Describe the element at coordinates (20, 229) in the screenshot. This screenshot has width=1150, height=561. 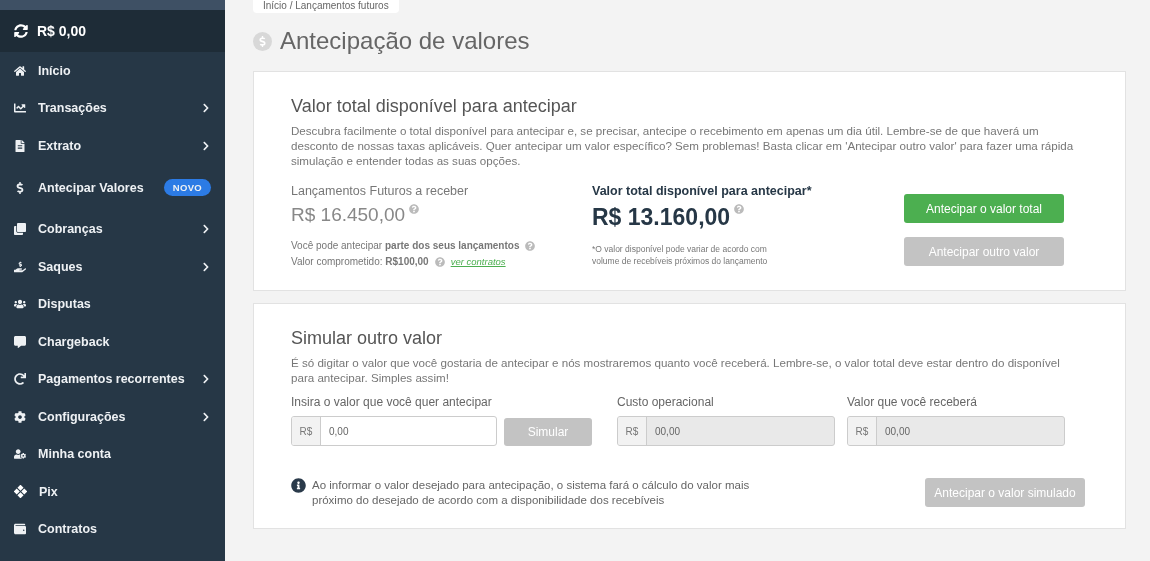
I see `copies-icon` at that location.